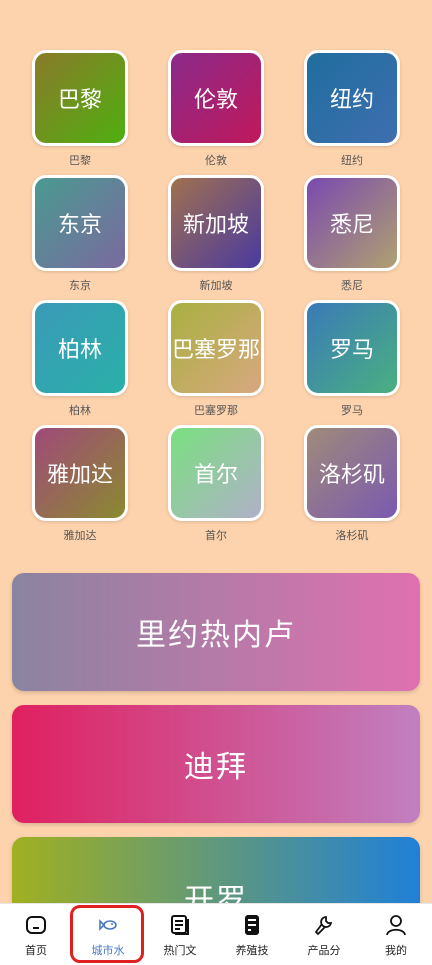  What do you see at coordinates (80, 473) in the screenshot?
I see `city-tile: 雅加达` at bounding box center [80, 473].